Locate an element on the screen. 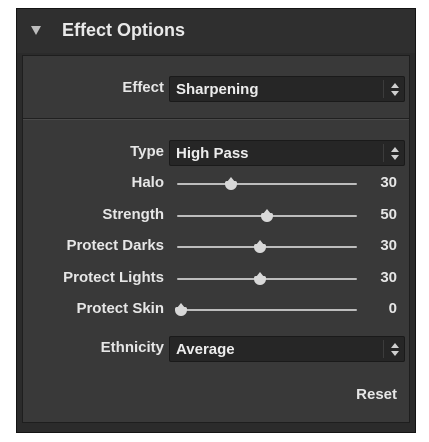 This screenshot has width=429, height=442. type-dropdown: High Pass is located at coordinates (287, 153).